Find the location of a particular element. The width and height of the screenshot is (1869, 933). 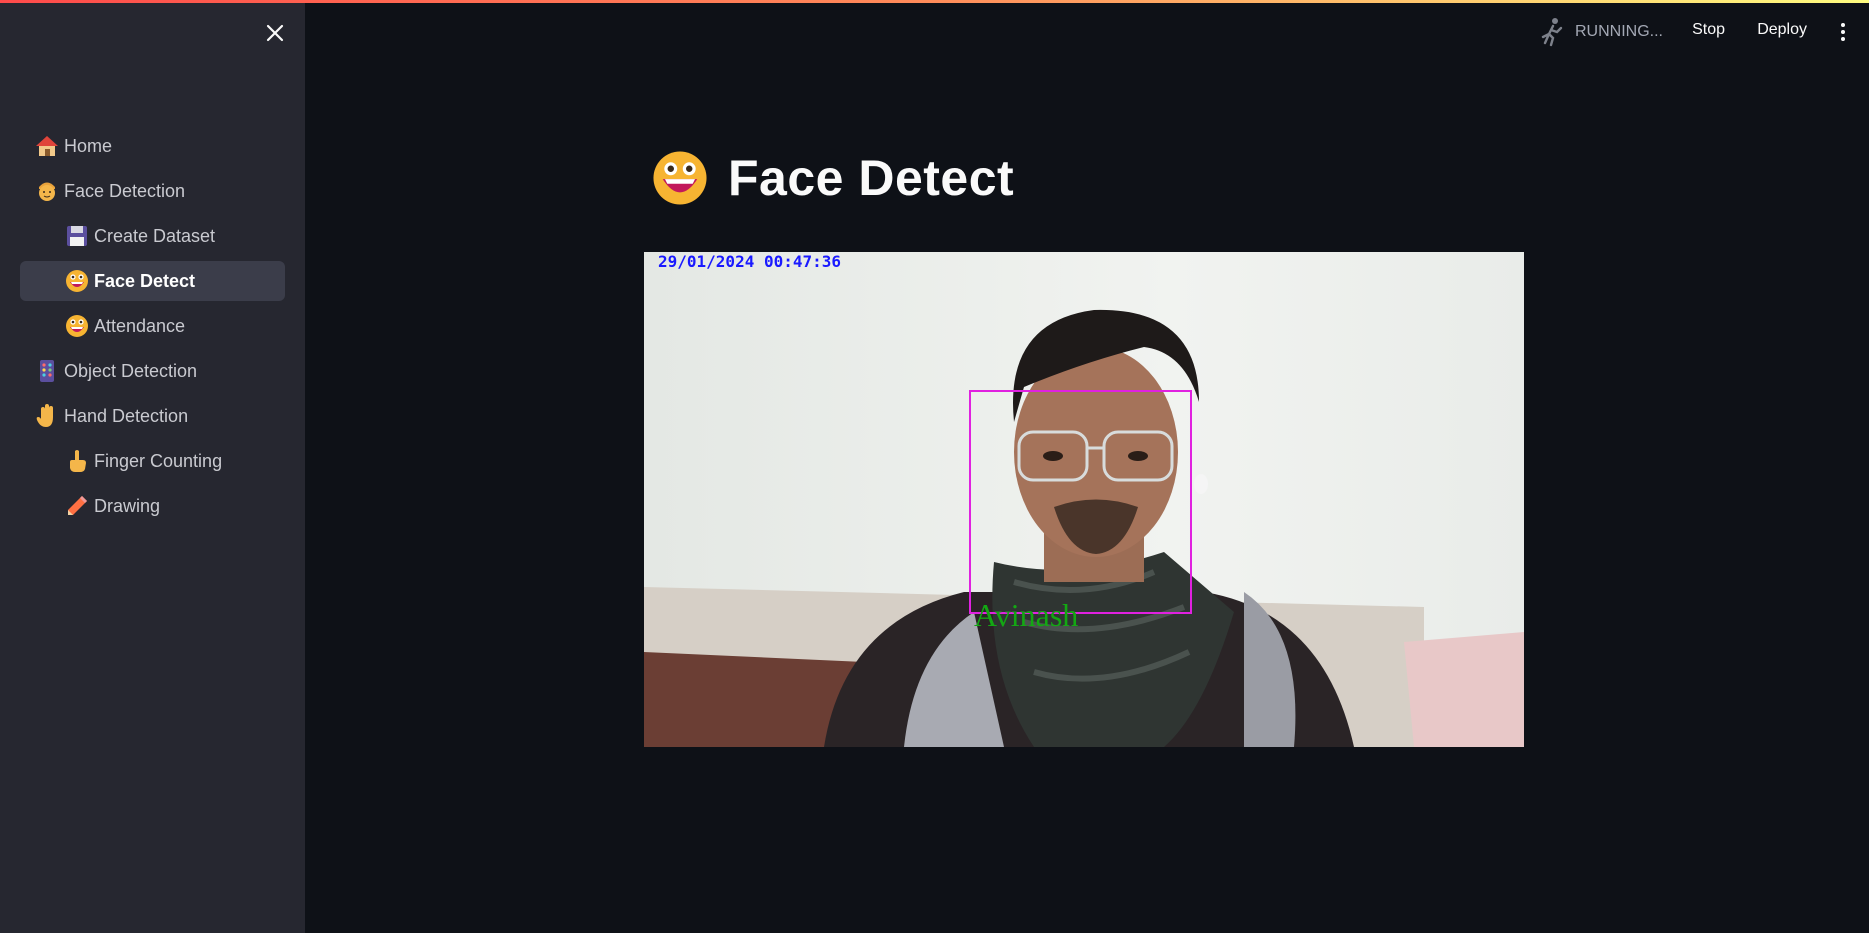

sidebar-item-label: Hand Detection is located at coordinates (126, 415).